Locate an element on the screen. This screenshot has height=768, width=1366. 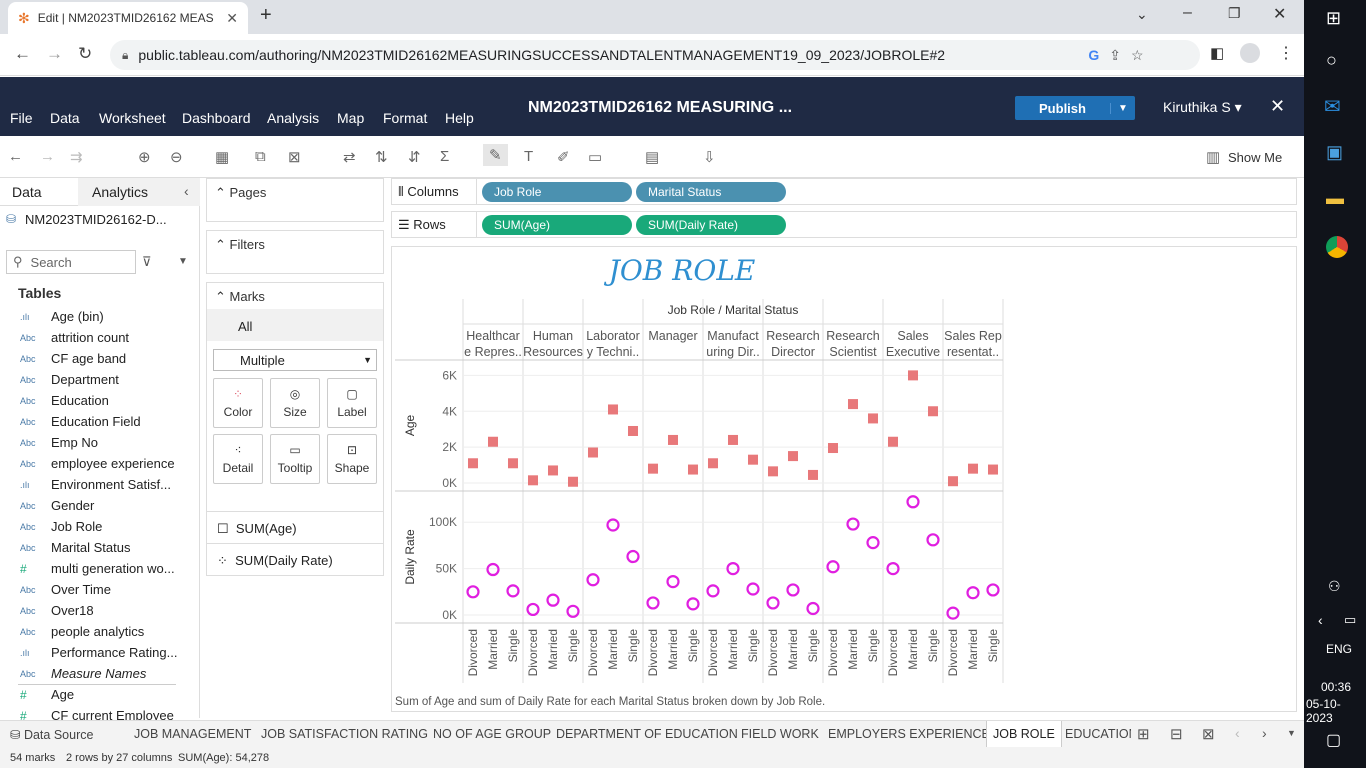
measure-age-row: ☐ SUM(Age) is located at coordinates (257, 529).